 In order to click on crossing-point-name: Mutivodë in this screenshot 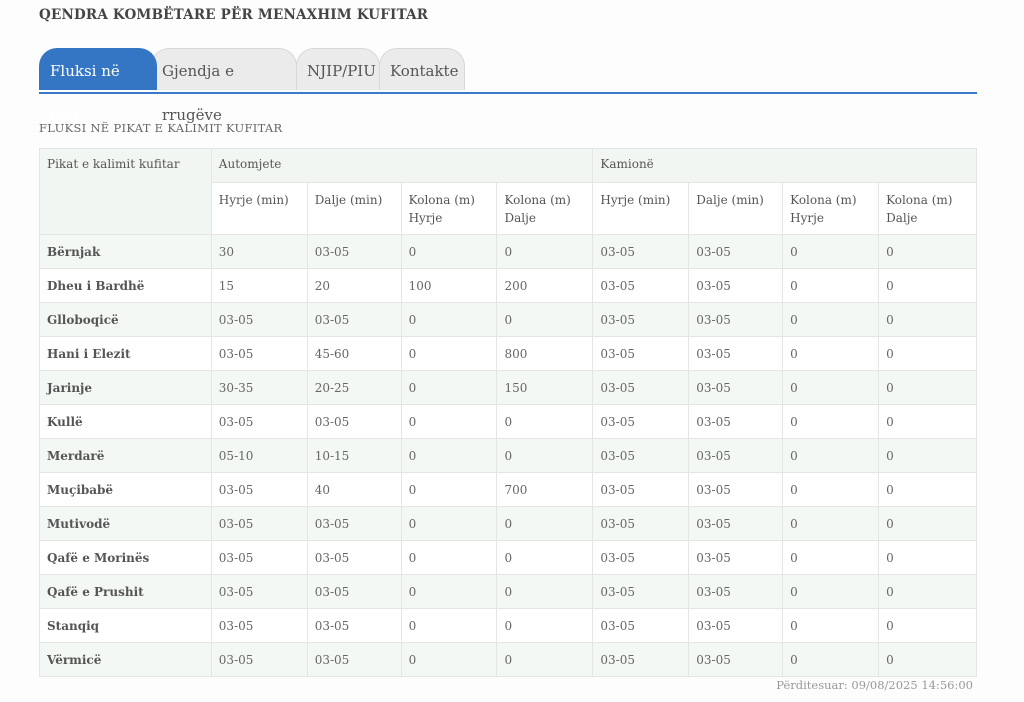, I will do `click(125, 523)`.